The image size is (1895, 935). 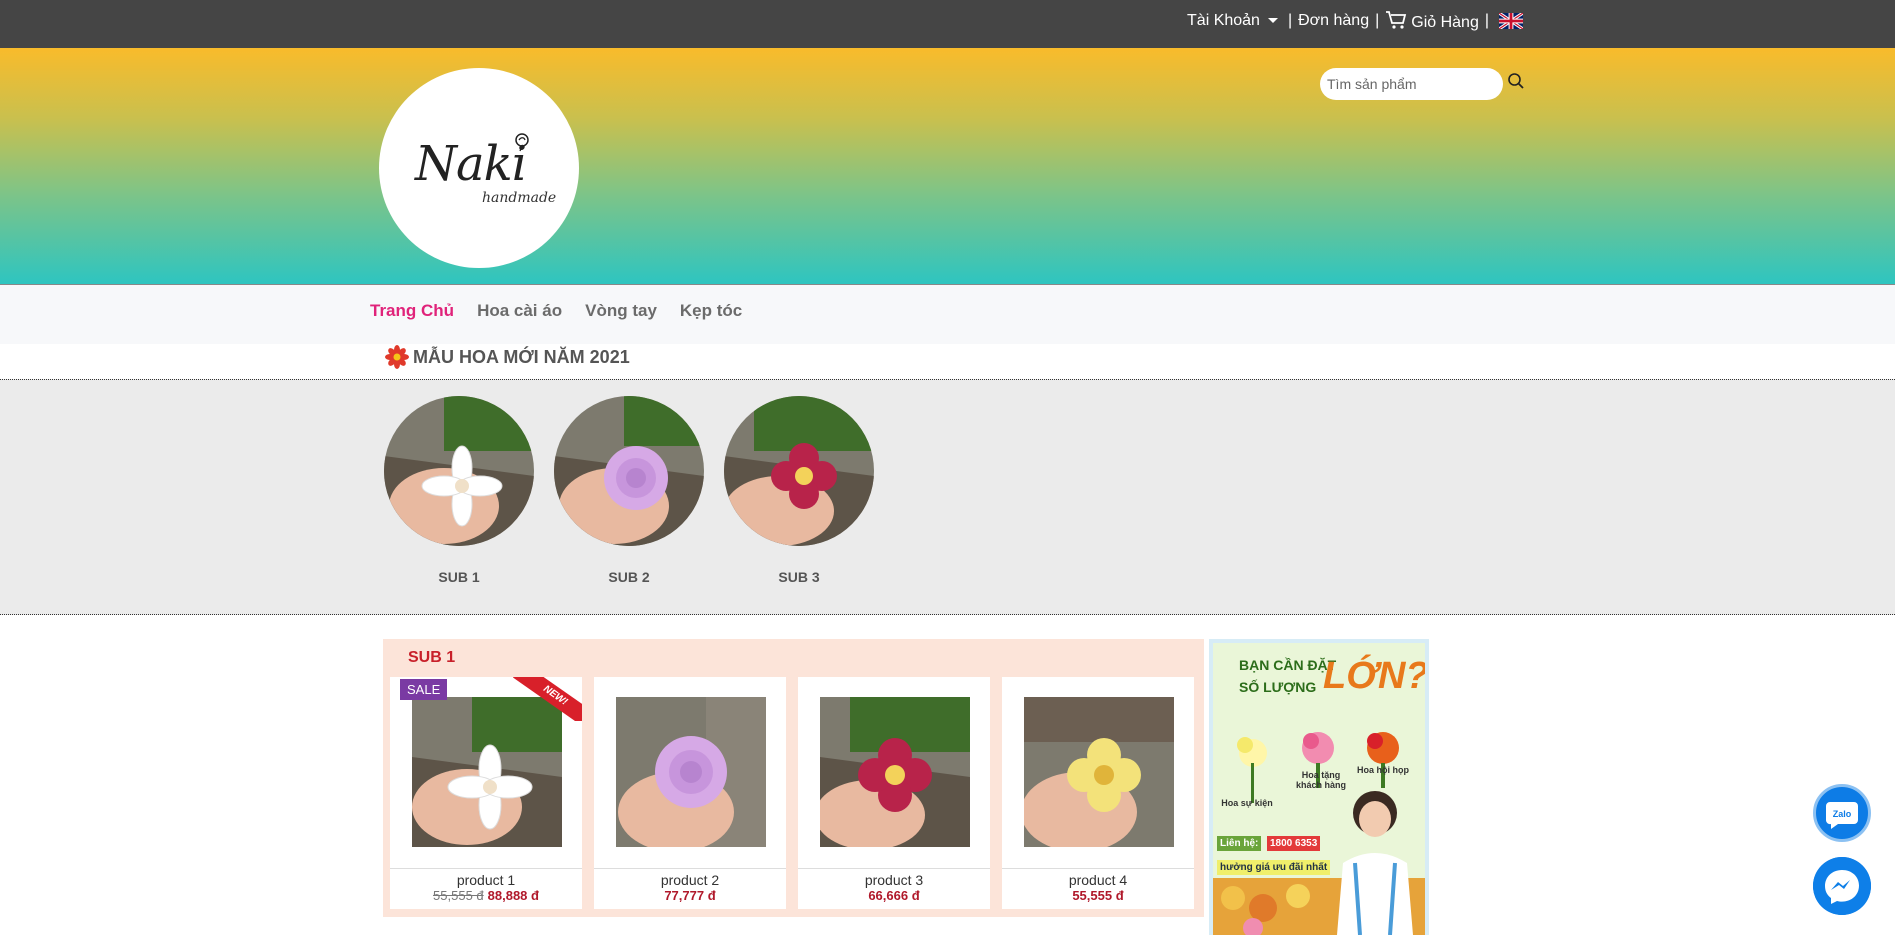 I want to click on banner-label-b: Hoa hội họp, so click(x=1383, y=770).